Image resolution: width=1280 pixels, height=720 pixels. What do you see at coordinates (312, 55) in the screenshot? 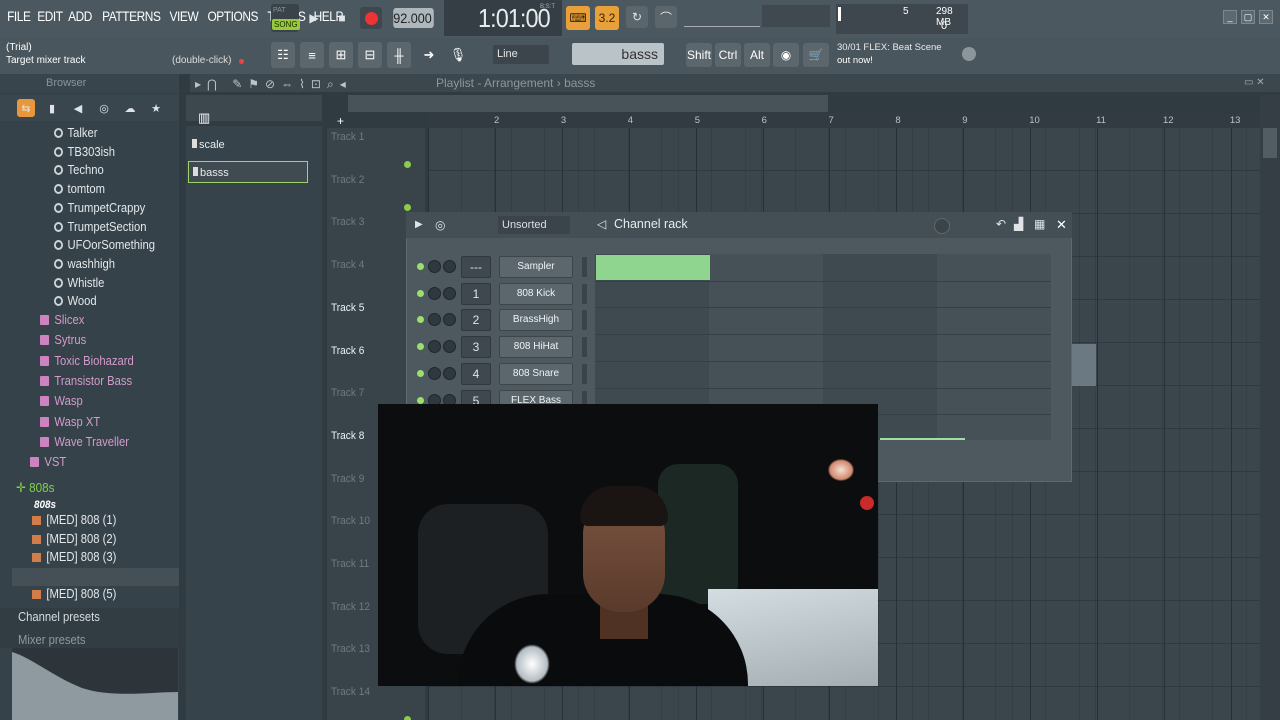
I see `piano-roll-button: ≡` at bounding box center [312, 55].